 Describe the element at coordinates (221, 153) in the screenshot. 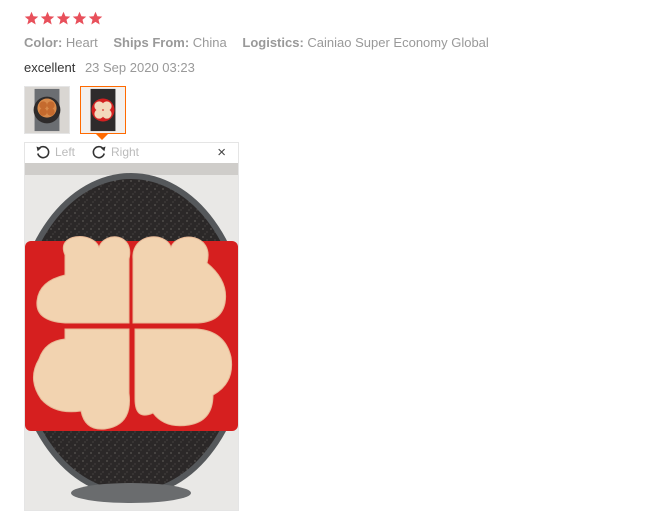

I see `close-icon: ×` at that location.